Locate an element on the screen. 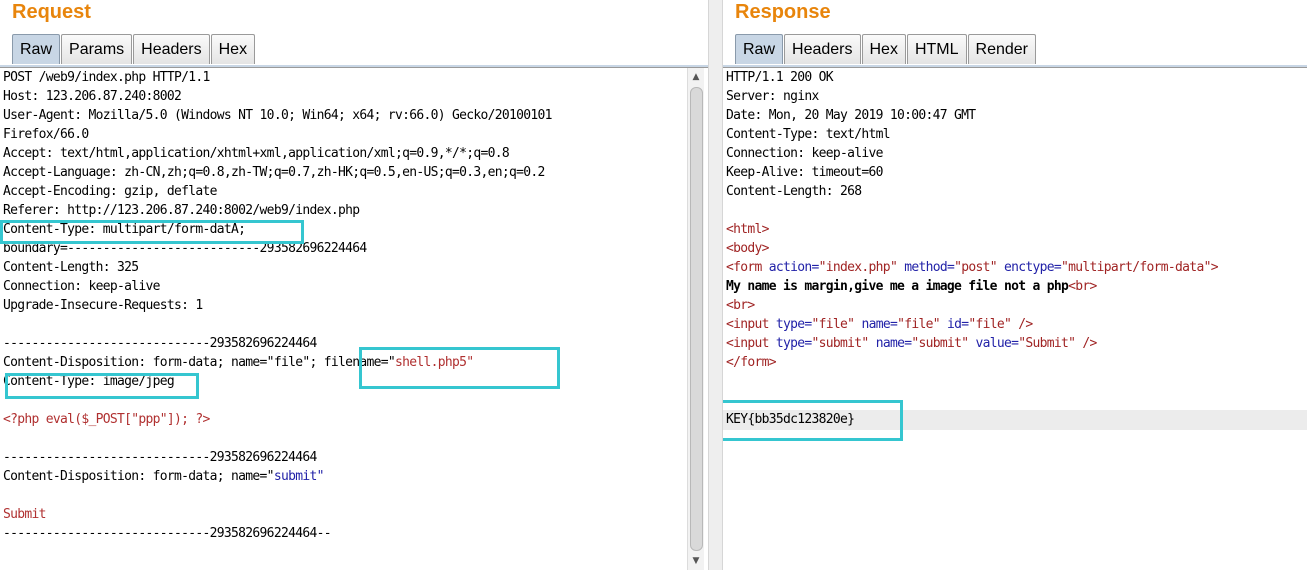  id-attr: id= is located at coordinates (958, 324).